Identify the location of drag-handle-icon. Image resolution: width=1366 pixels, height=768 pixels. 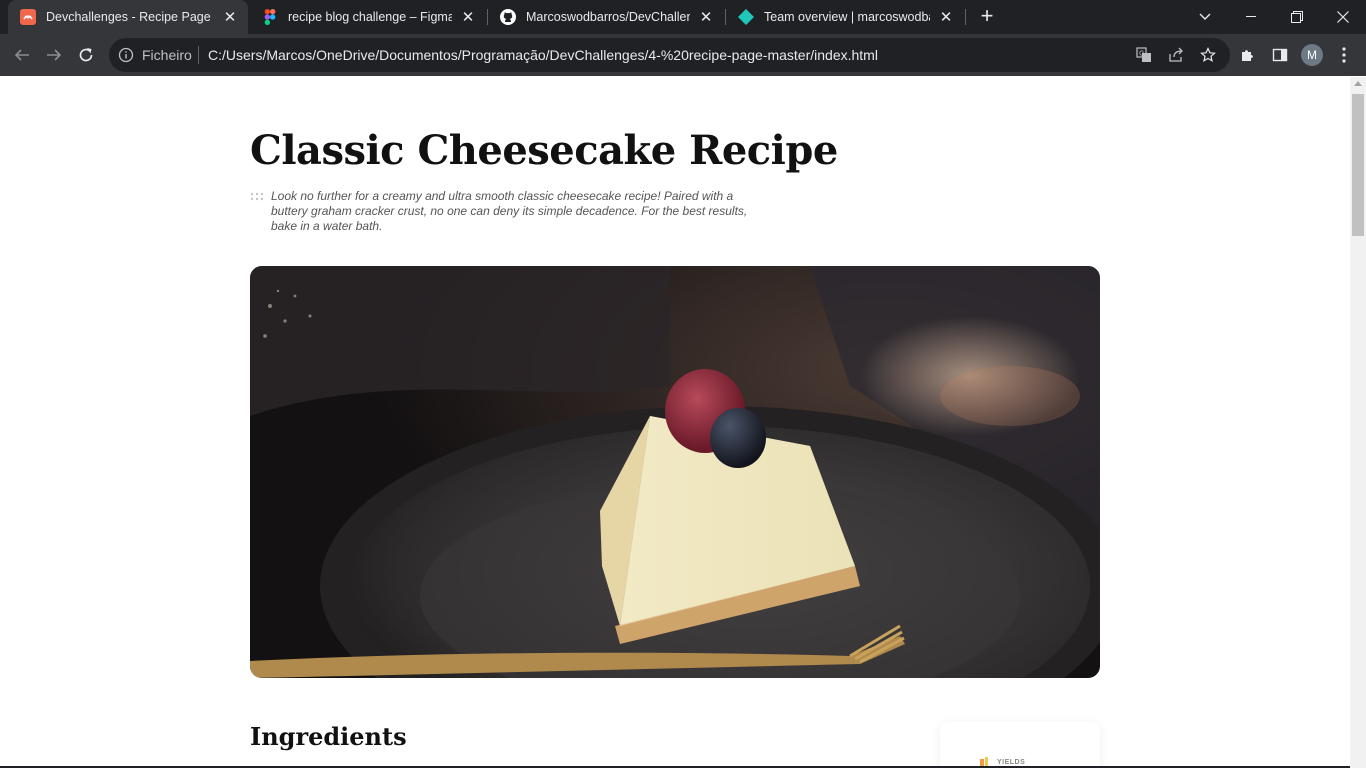
(257, 196).